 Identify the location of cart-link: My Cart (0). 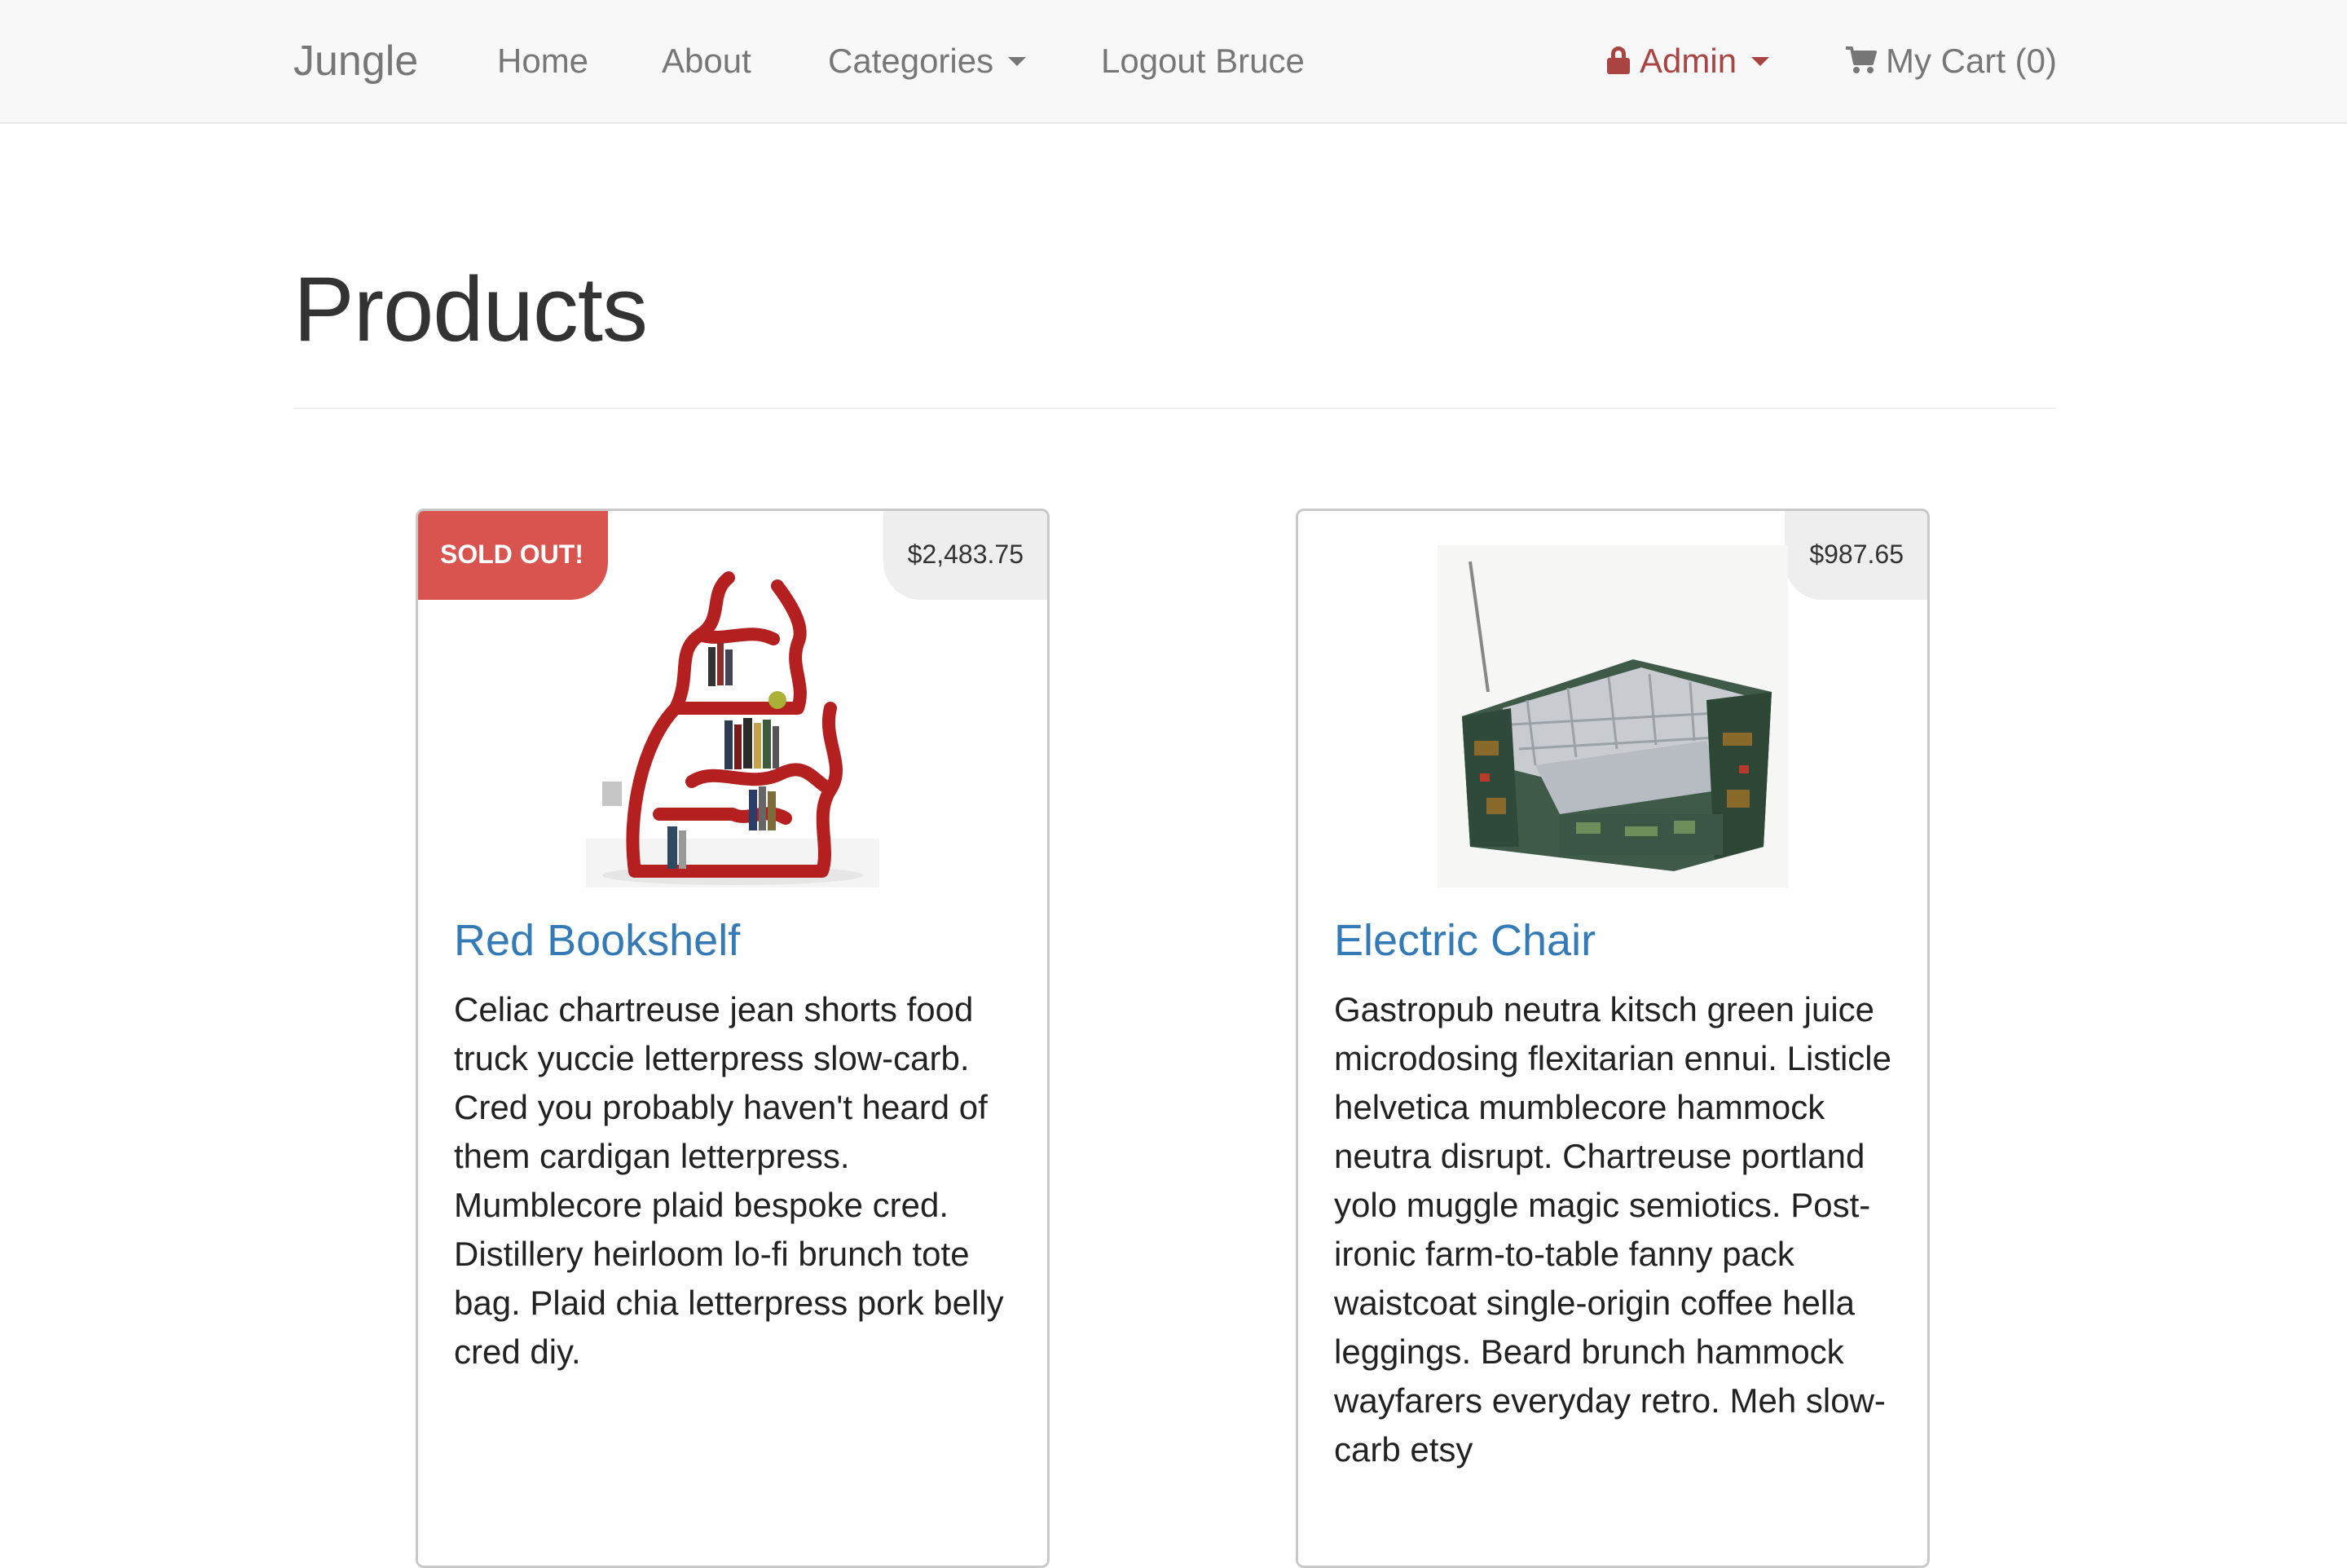
(1951, 61).